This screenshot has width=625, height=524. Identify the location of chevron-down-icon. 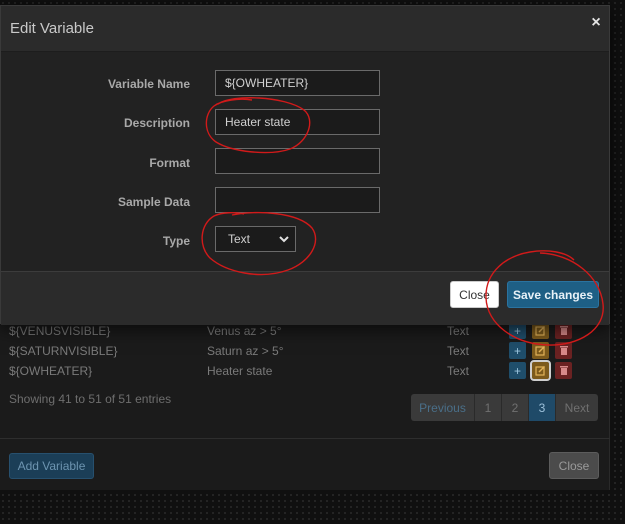
(284, 239).